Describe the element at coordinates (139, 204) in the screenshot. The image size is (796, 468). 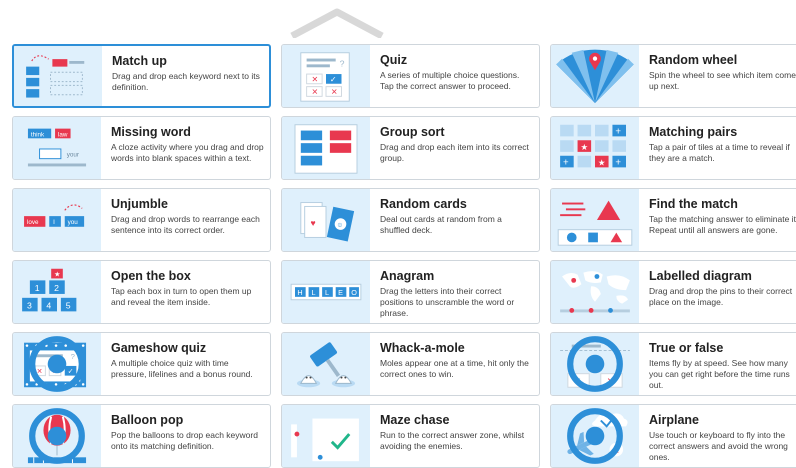
I see `template-title: Unjumble` at that location.